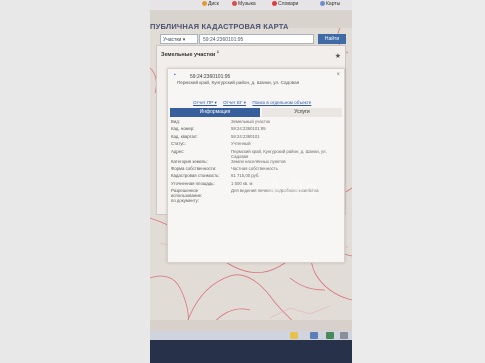 This screenshot has width=485, height=363. Describe the element at coordinates (215, 112) in the screenshot. I see `tab-information: Информация` at that location.